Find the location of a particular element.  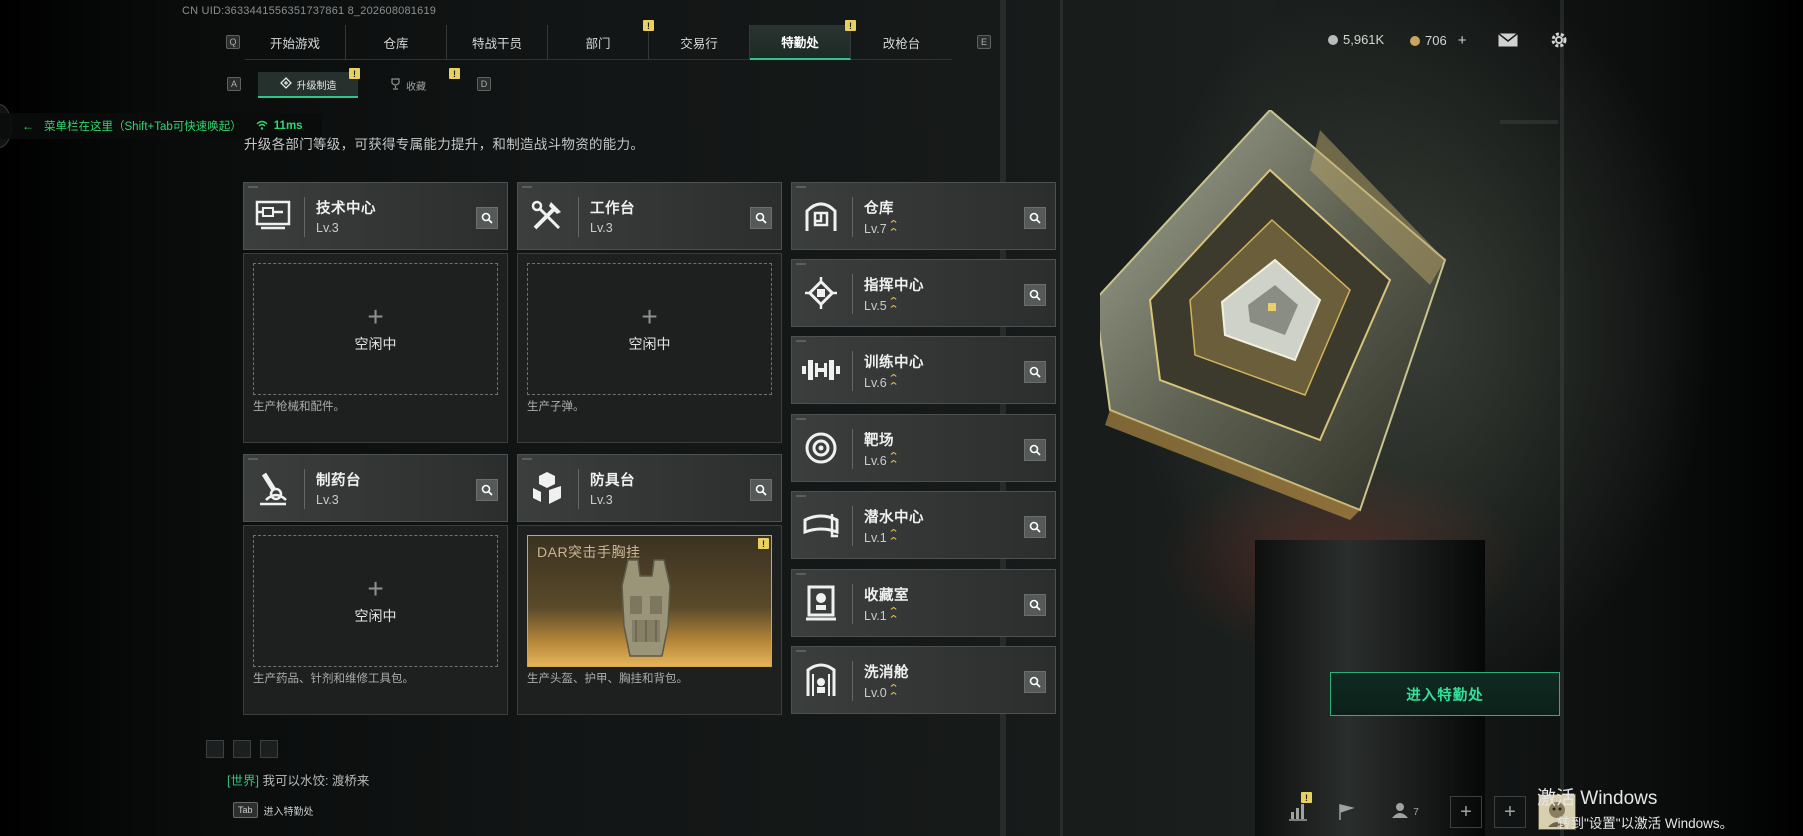

facility-card-diving-center: 潜水中心 Lv.1 ⌃ ⌃ is located at coordinates (923, 525).